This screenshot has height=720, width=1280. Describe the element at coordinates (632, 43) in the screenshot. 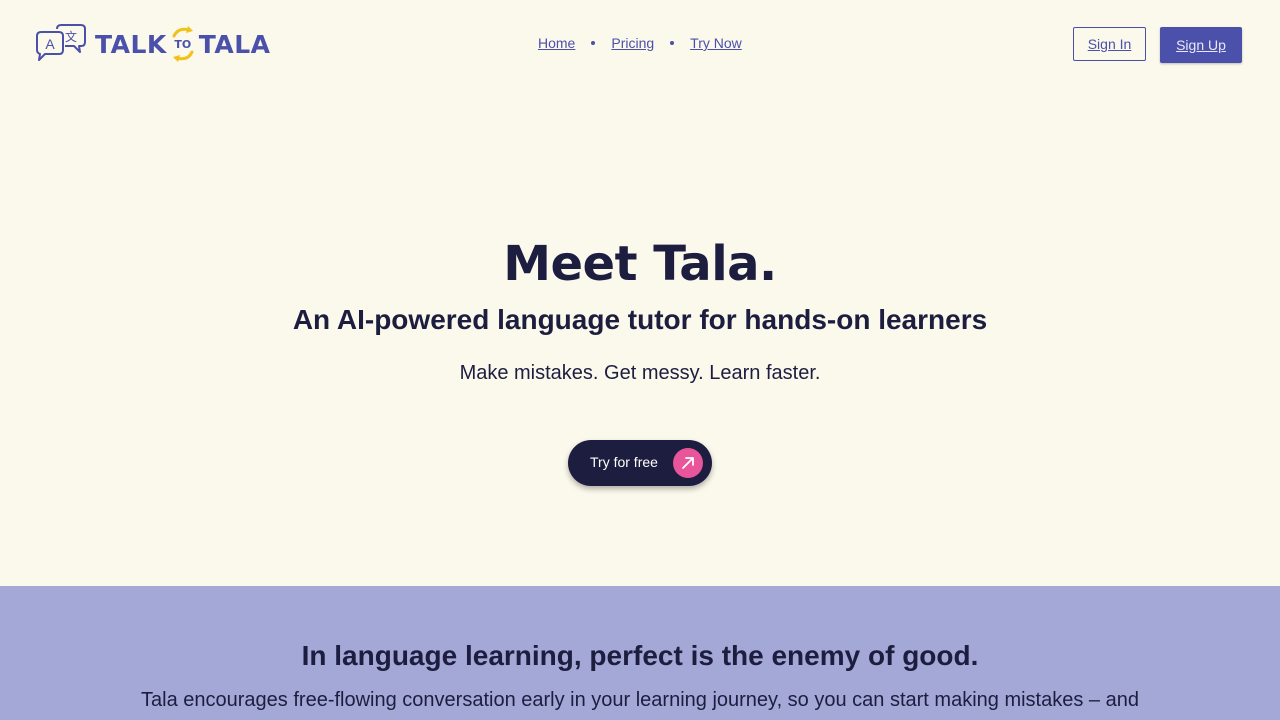

I see `nav-link-pricing: Pricing` at that location.